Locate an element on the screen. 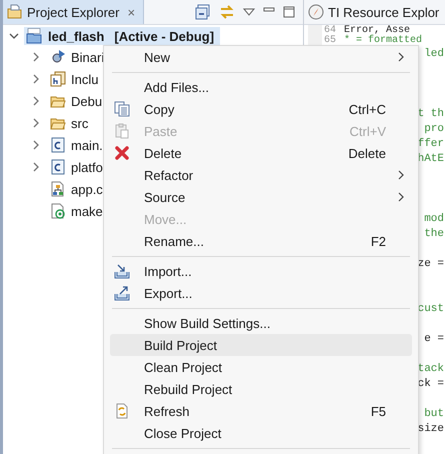 The height and width of the screenshot is (454, 445). menu-item: Source is located at coordinates (261, 197).